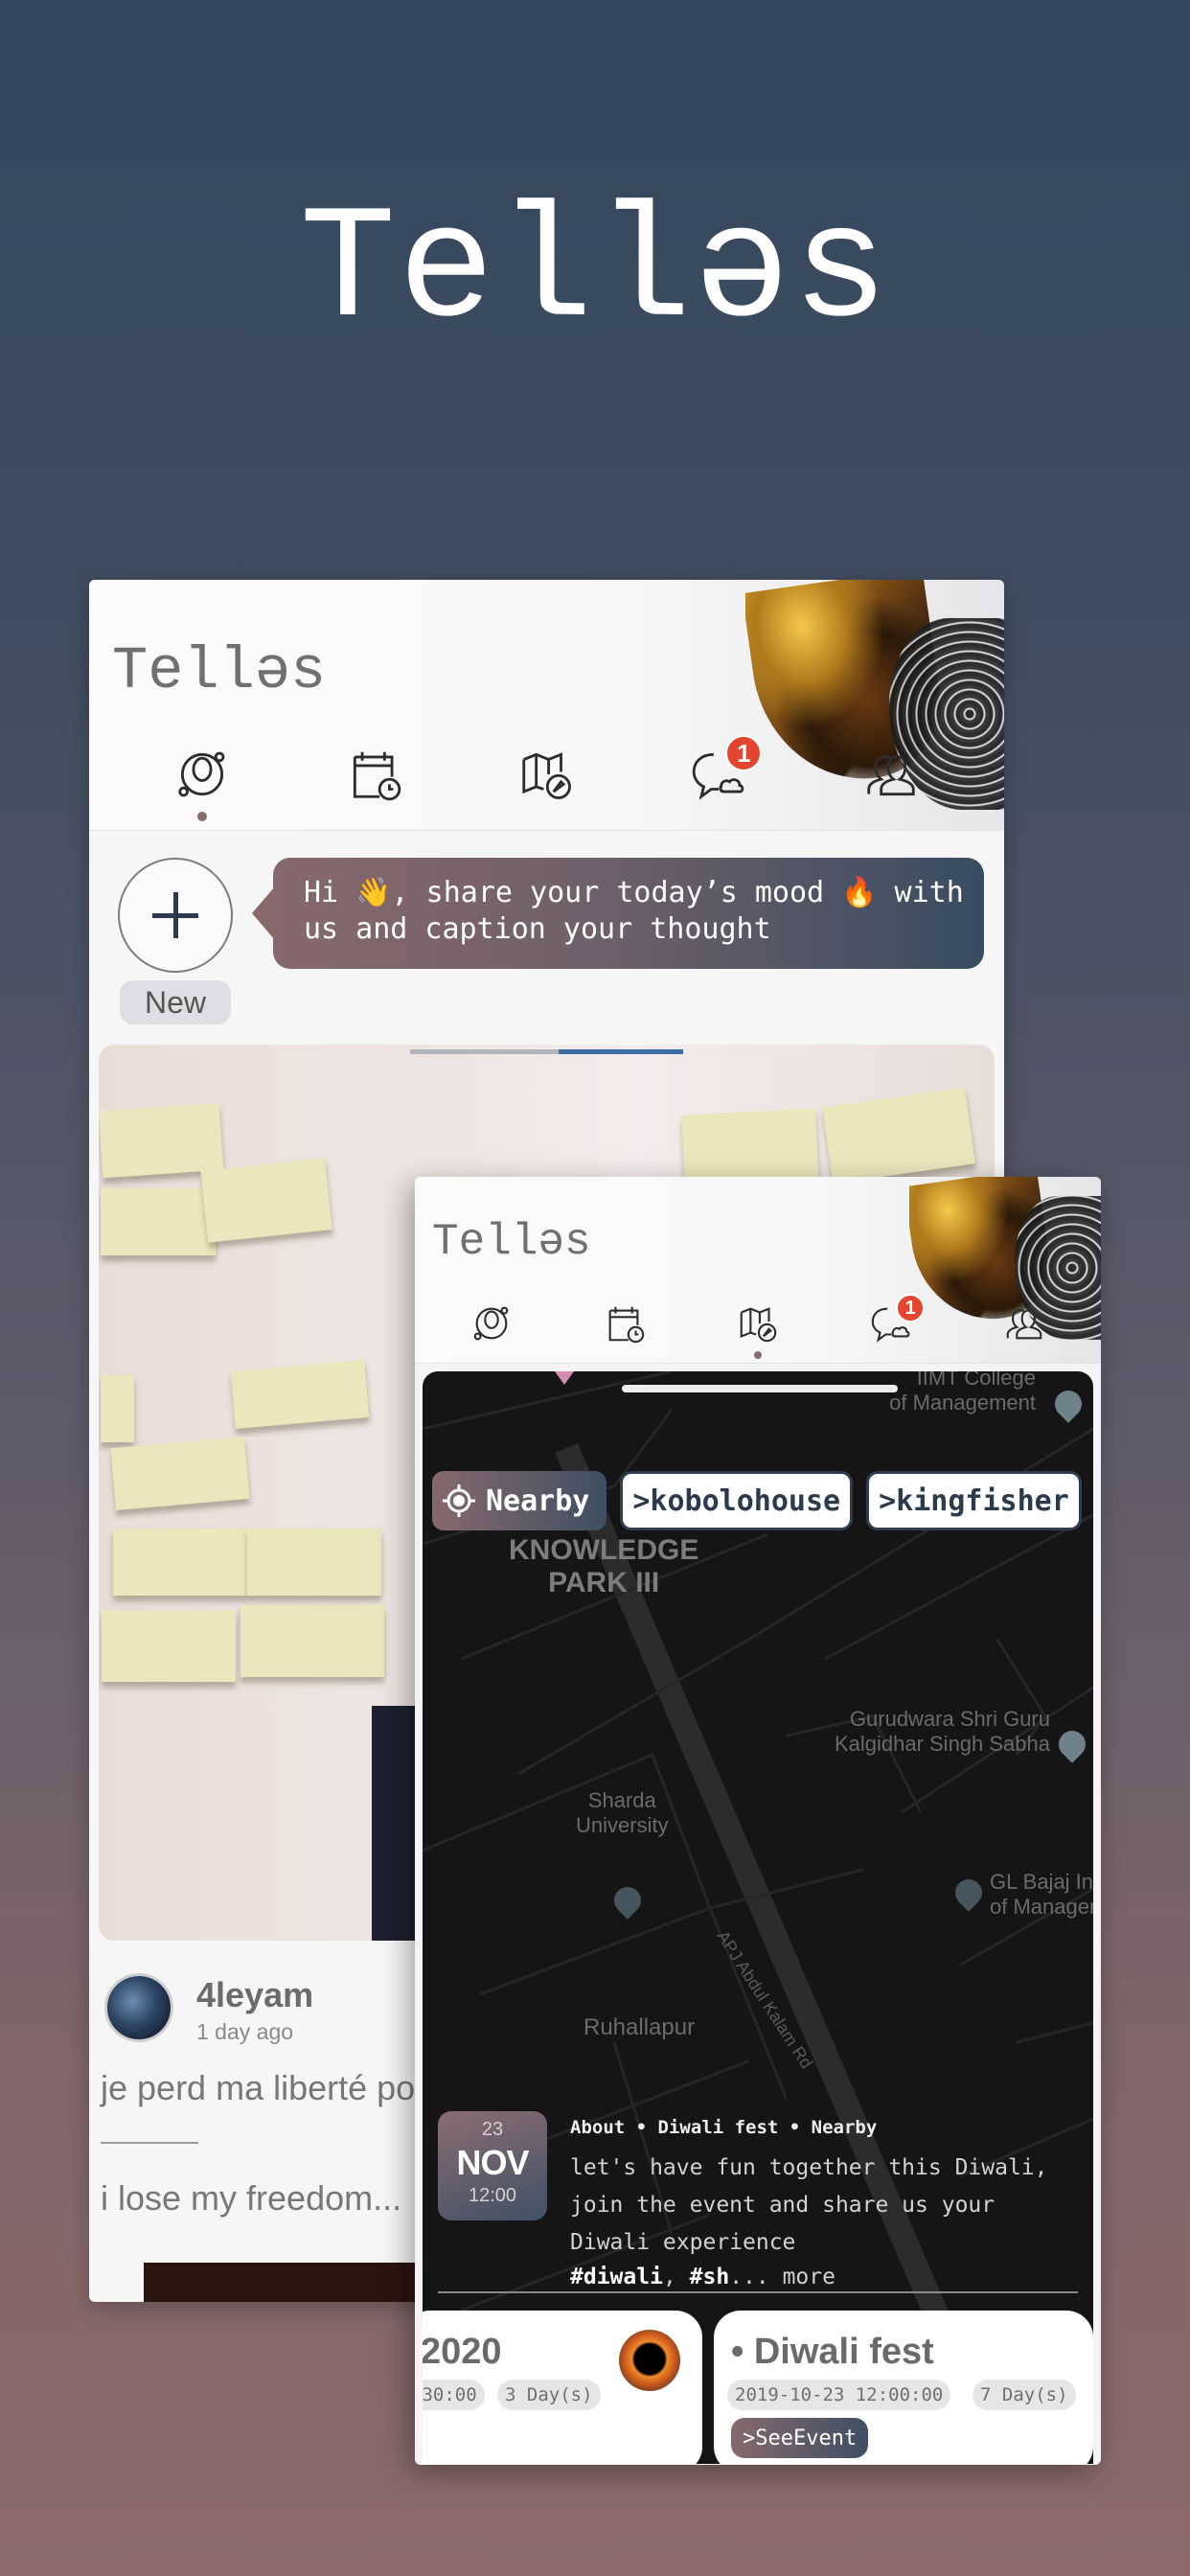 This screenshot has height=2576, width=1190. What do you see at coordinates (493, 2195) in the screenshot?
I see `event-time: 12:00` at bounding box center [493, 2195].